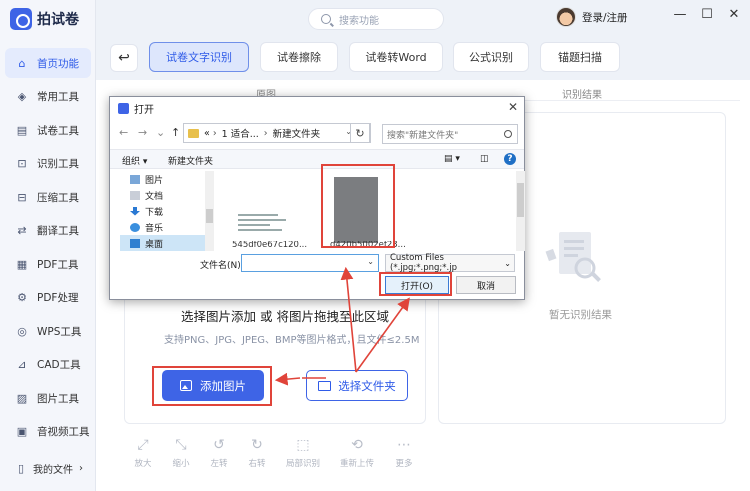  What do you see at coordinates (396, 57) in the screenshot?
I see `tab-paper-to-word: 试卷转Word` at bounding box center [396, 57].